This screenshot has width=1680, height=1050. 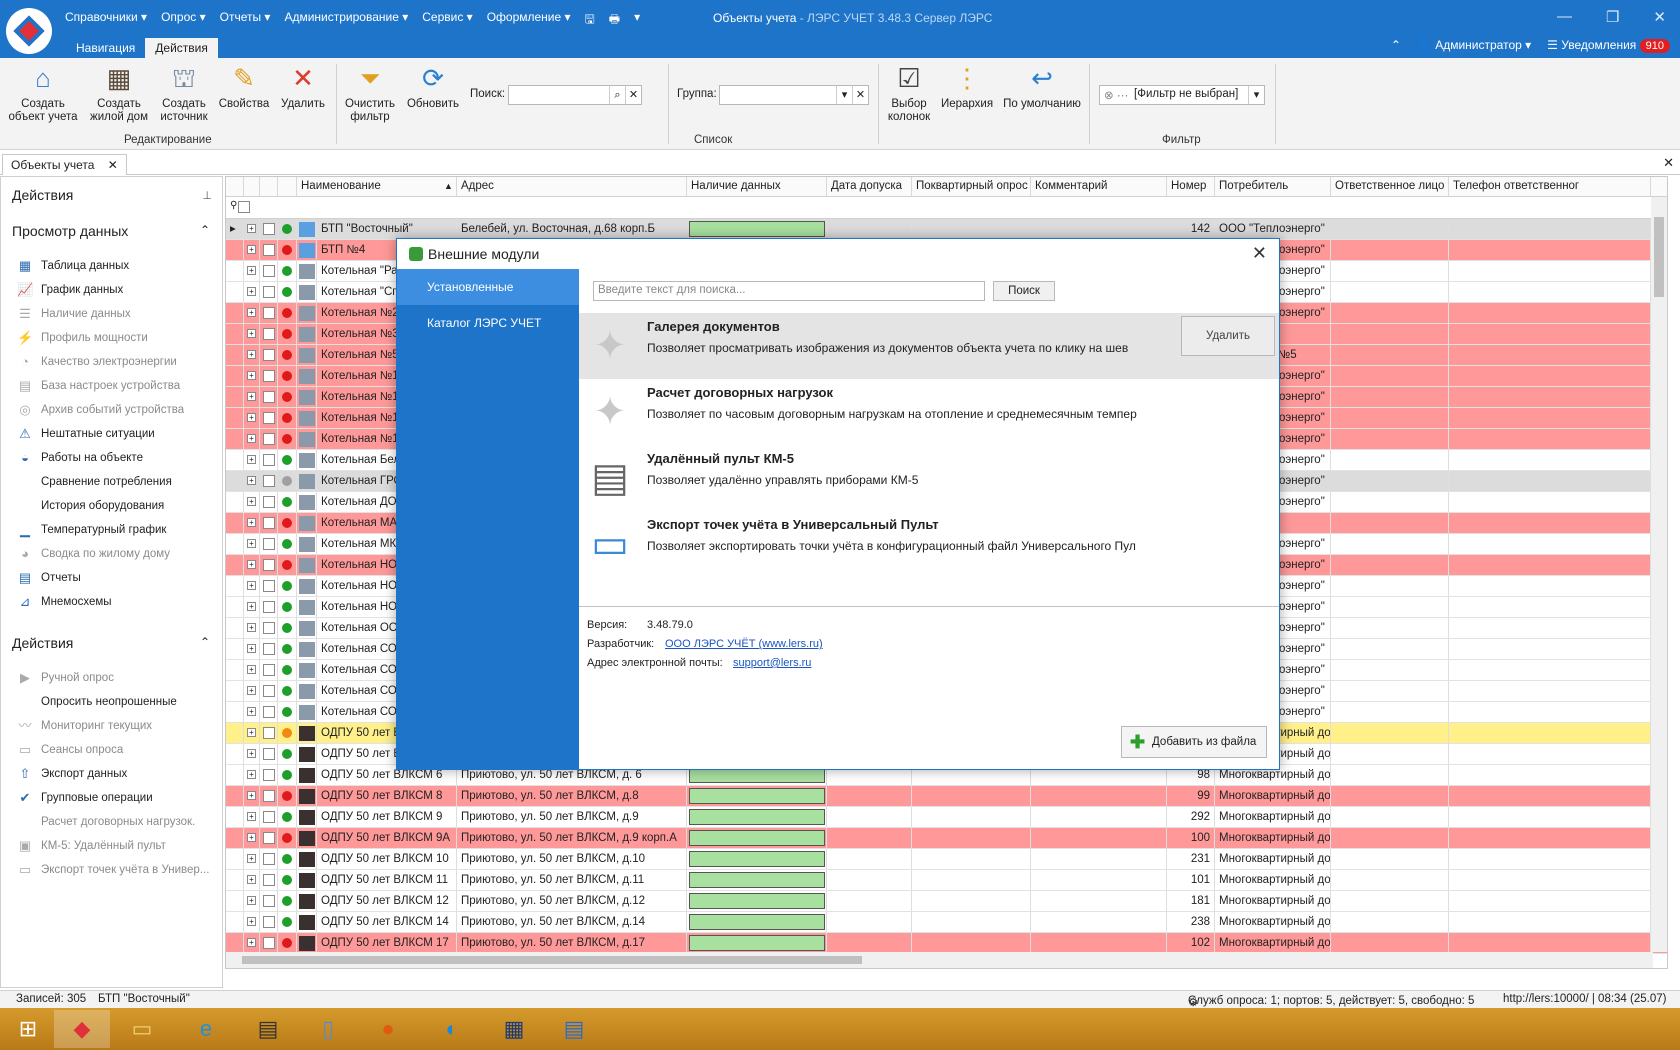 What do you see at coordinates (1659, 17) in the screenshot?
I see `close-icon: ✕` at bounding box center [1659, 17].